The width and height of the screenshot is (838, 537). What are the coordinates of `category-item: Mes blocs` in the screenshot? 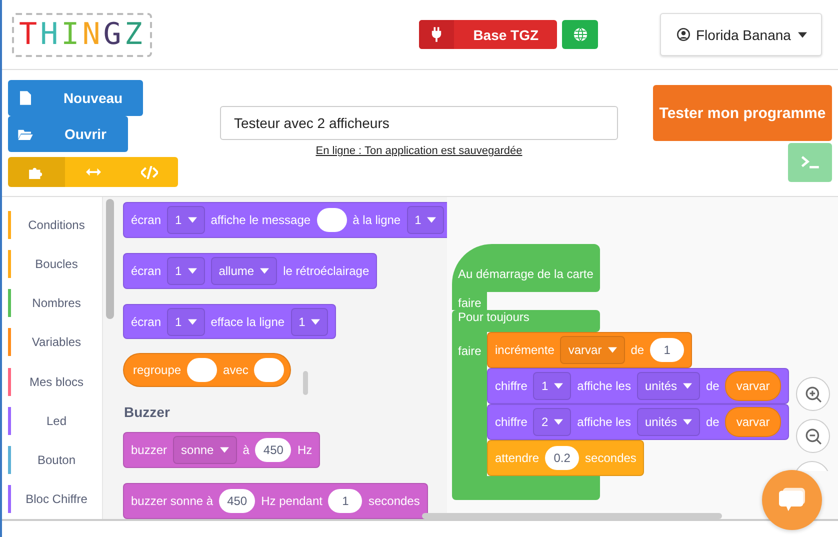 It's located at (52, 382).